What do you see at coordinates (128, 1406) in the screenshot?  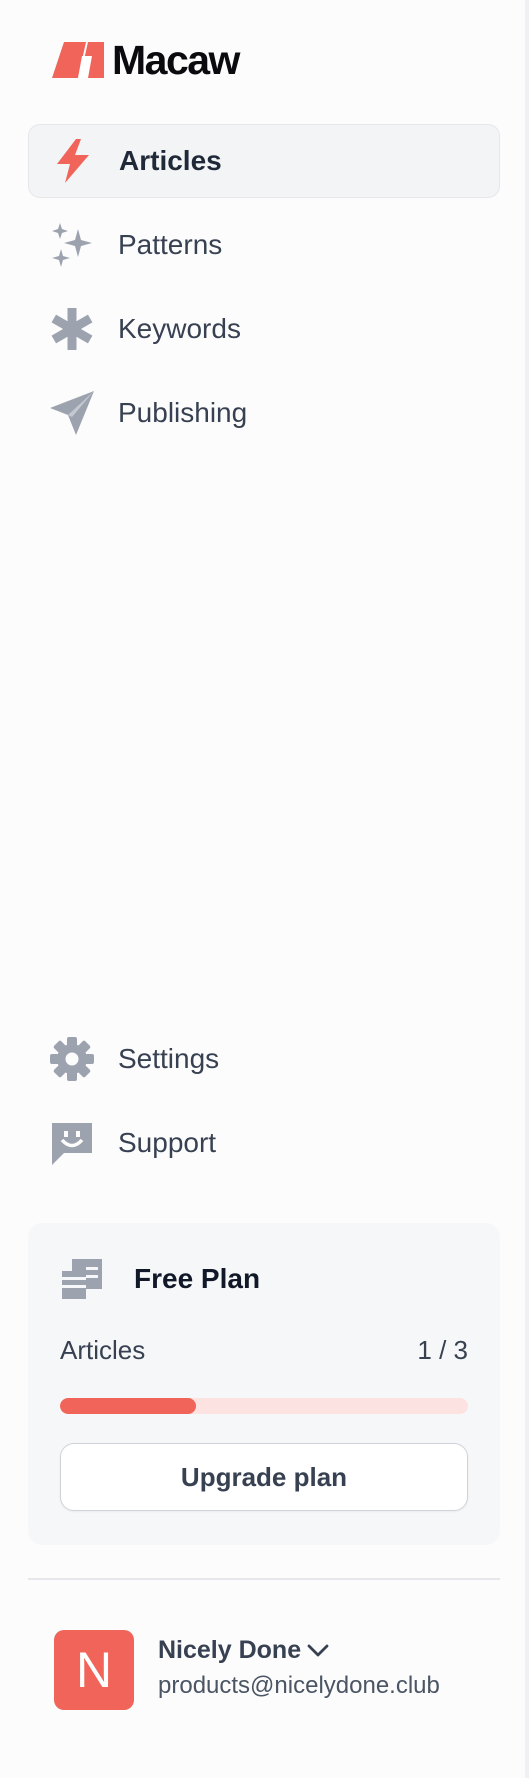 I see `plan-usage-progress-fill` at bounding box center [128, 1406].